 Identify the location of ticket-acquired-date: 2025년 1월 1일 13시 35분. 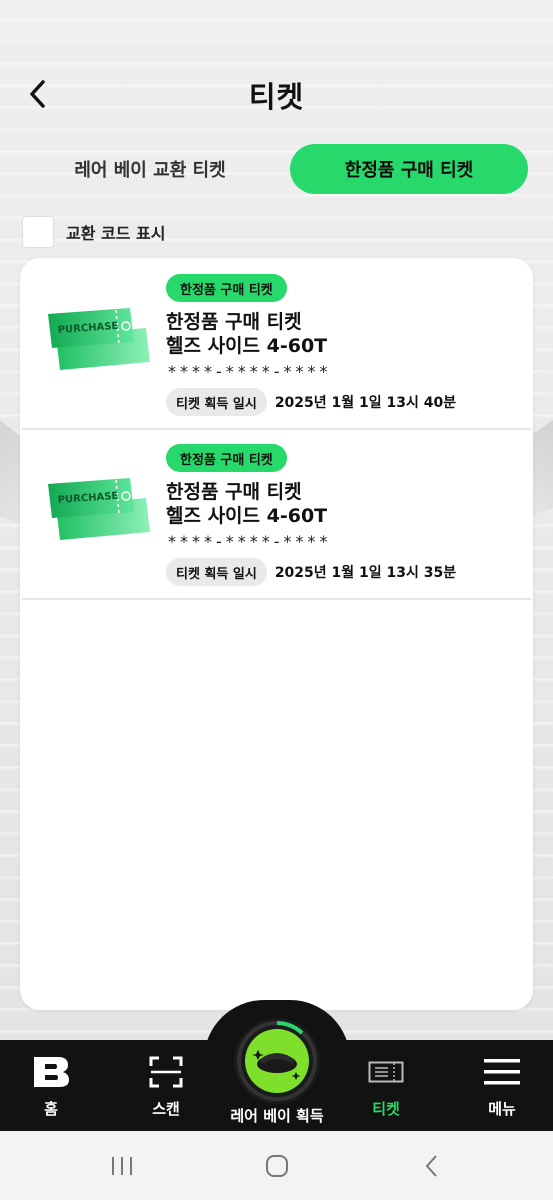
(365, 573).